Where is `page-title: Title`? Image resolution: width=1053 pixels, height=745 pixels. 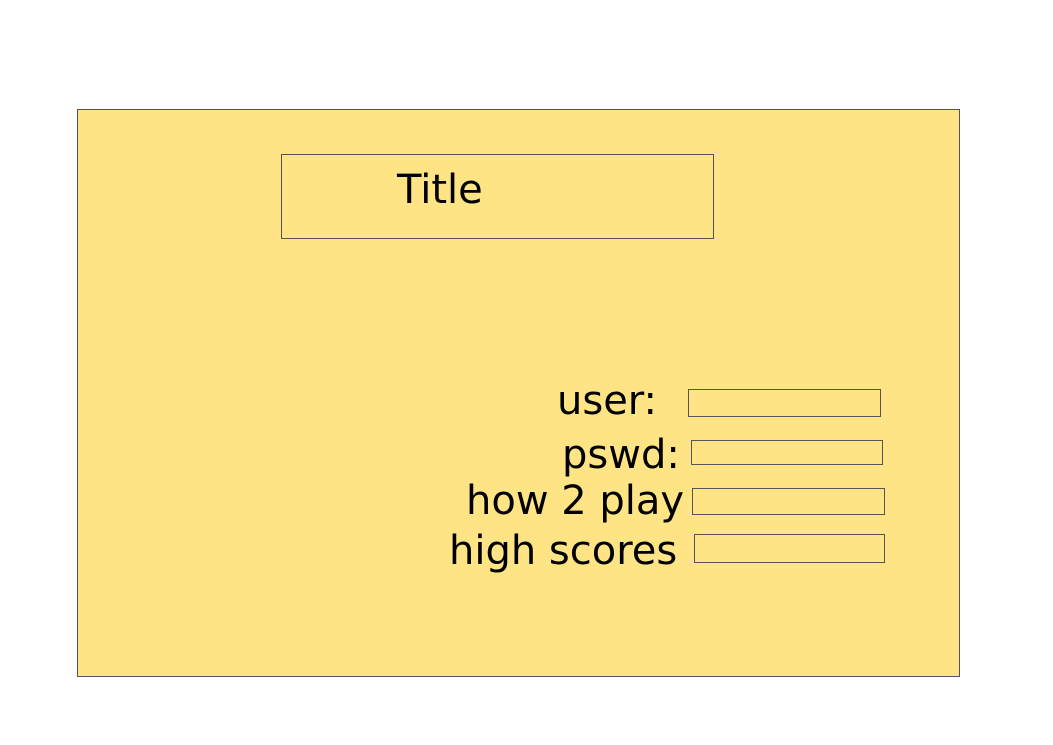 page-title: Title is located at coordinates (440, 190).